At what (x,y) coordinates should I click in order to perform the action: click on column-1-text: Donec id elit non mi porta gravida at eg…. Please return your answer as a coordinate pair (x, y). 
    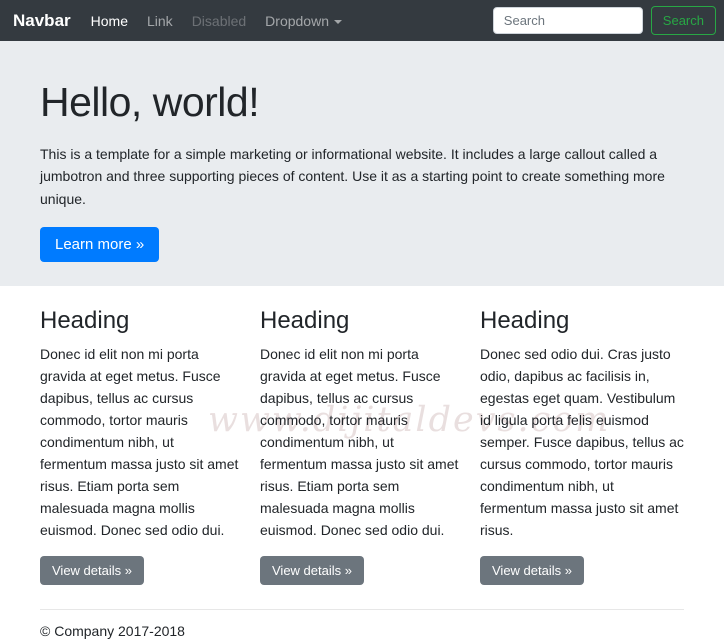
    Looking at the image, I should click on (139, 442).